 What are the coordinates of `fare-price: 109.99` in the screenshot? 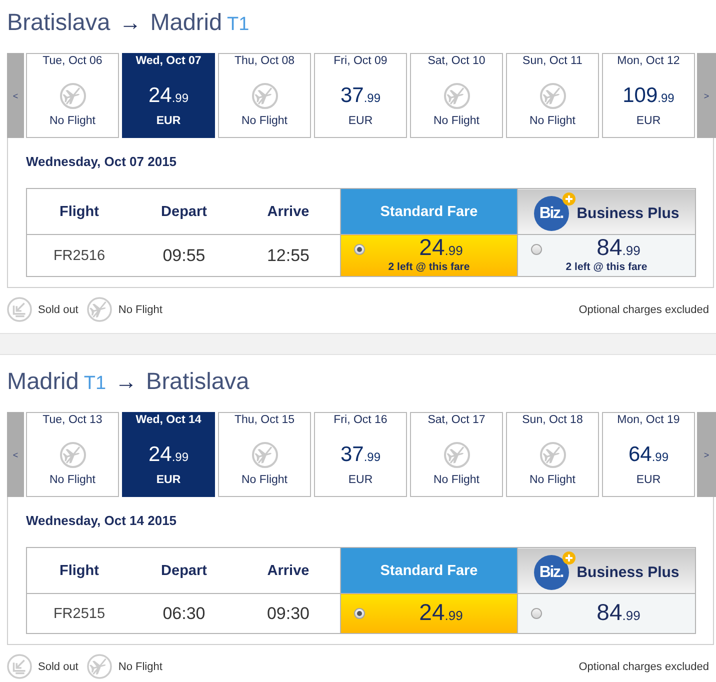 It's located at (648, 96).